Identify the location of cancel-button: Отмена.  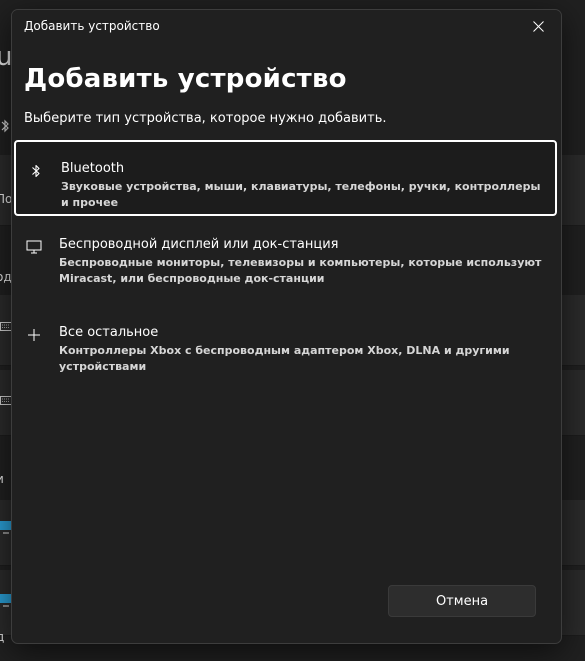
(462, 601).